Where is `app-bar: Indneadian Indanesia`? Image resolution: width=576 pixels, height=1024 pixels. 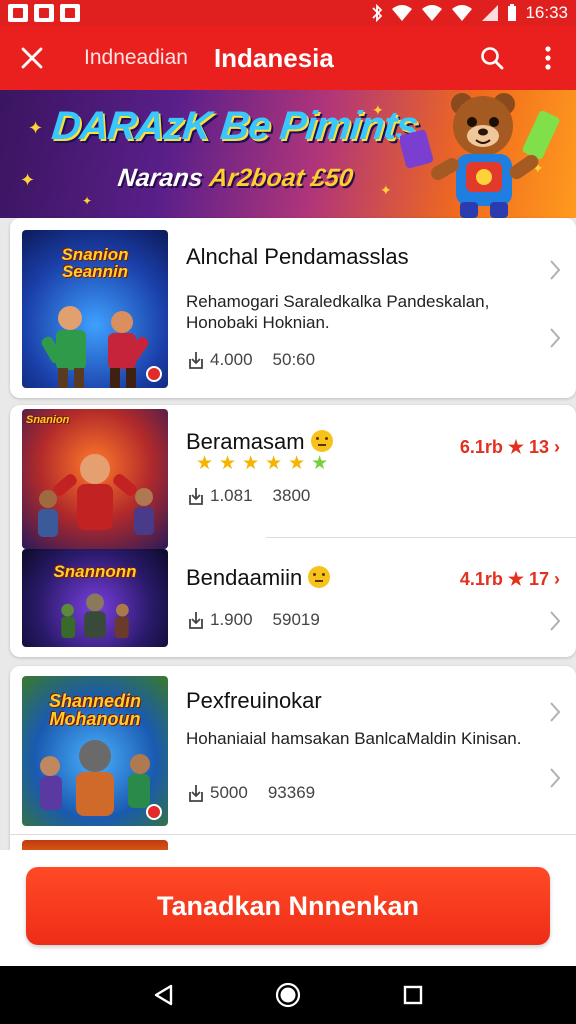
app-bar: Indneadian Indanesia is located at coordinates (288, 58).